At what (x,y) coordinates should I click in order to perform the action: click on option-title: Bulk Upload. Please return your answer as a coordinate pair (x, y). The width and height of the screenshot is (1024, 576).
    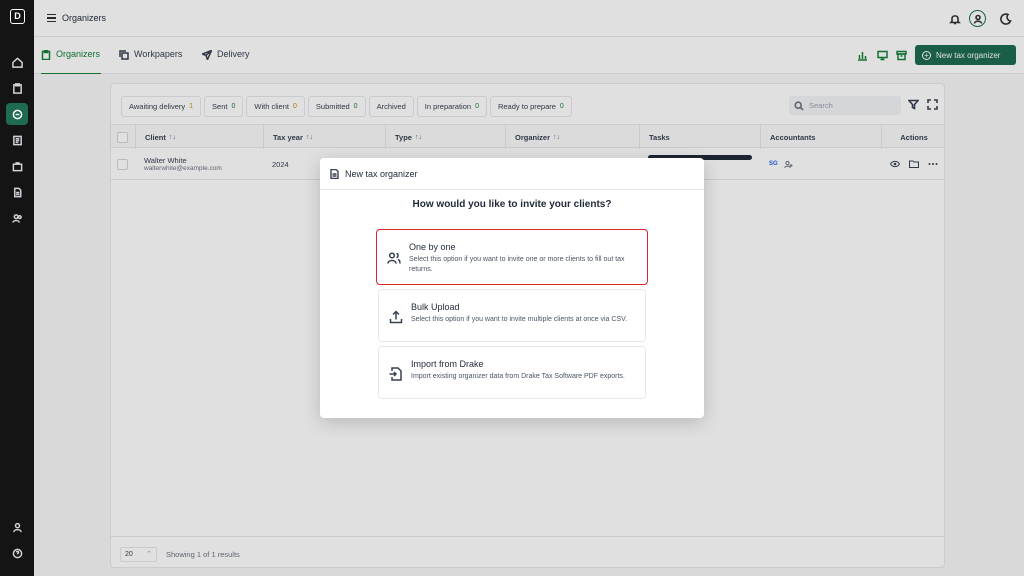
    Looking at the image, I should click on (435, 307).